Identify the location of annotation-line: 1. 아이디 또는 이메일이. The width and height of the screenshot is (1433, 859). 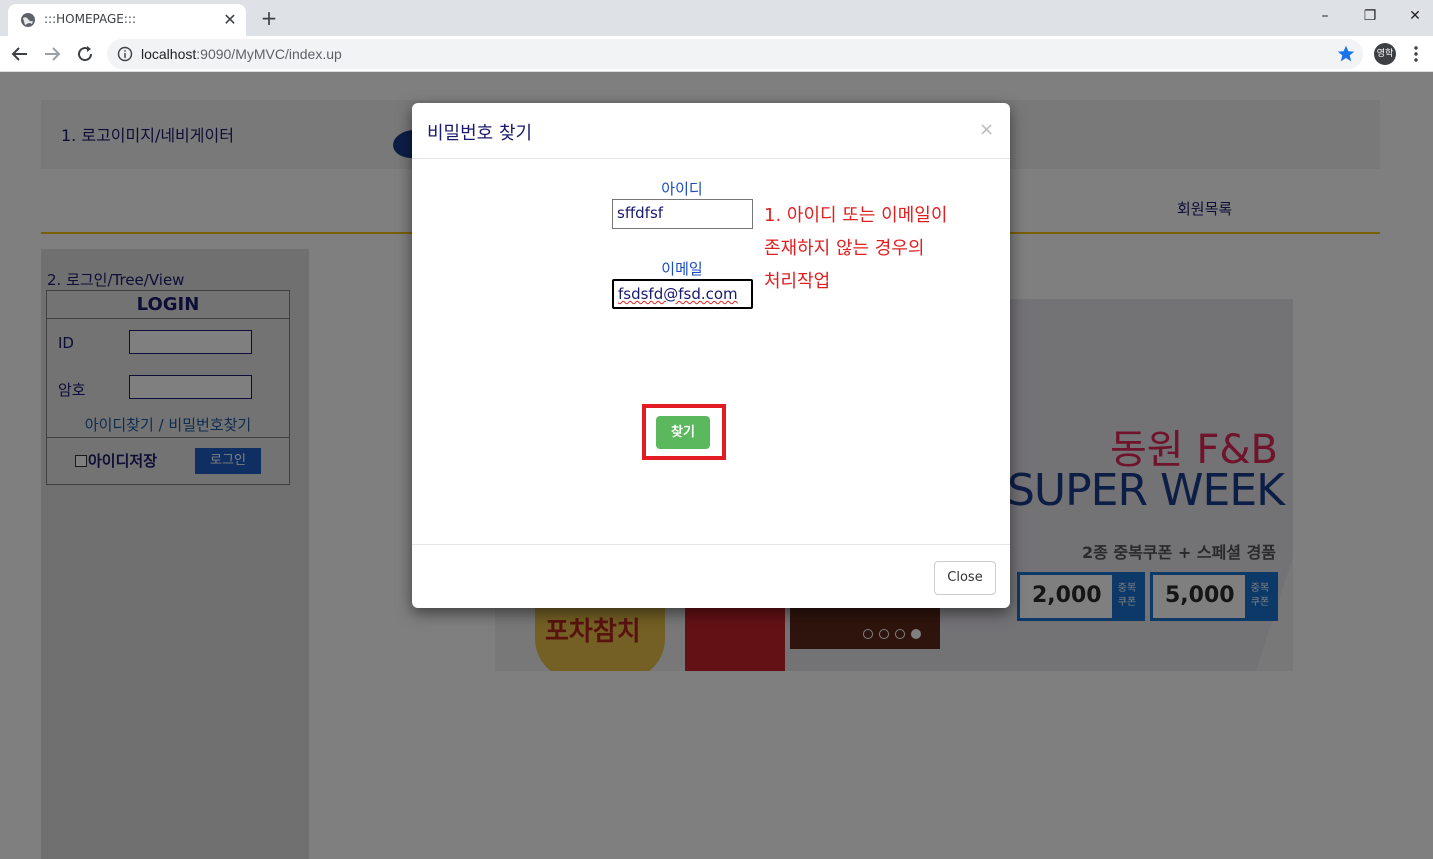
(856, 215).